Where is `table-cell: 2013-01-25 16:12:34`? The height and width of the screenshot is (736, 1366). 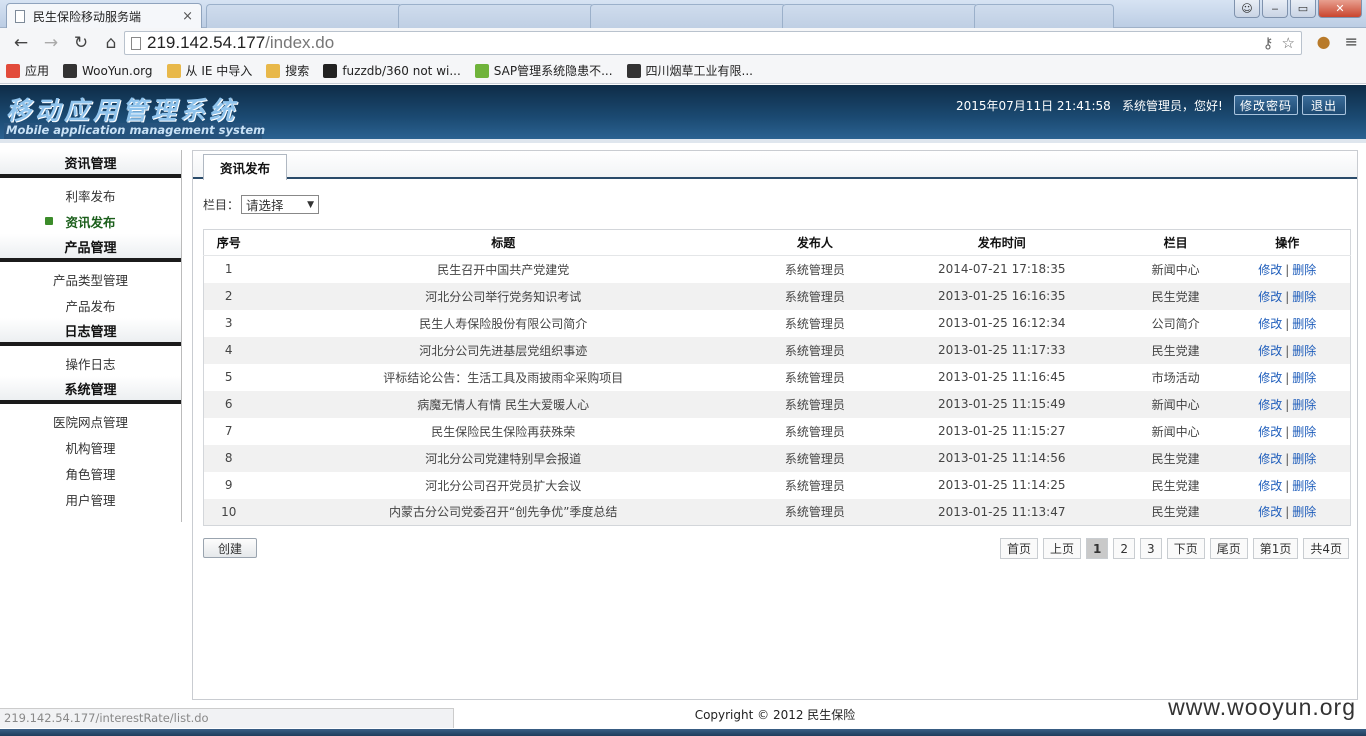 table-cell: 2013-01-25 16:12:34 is located at coordinates (1002, 323).